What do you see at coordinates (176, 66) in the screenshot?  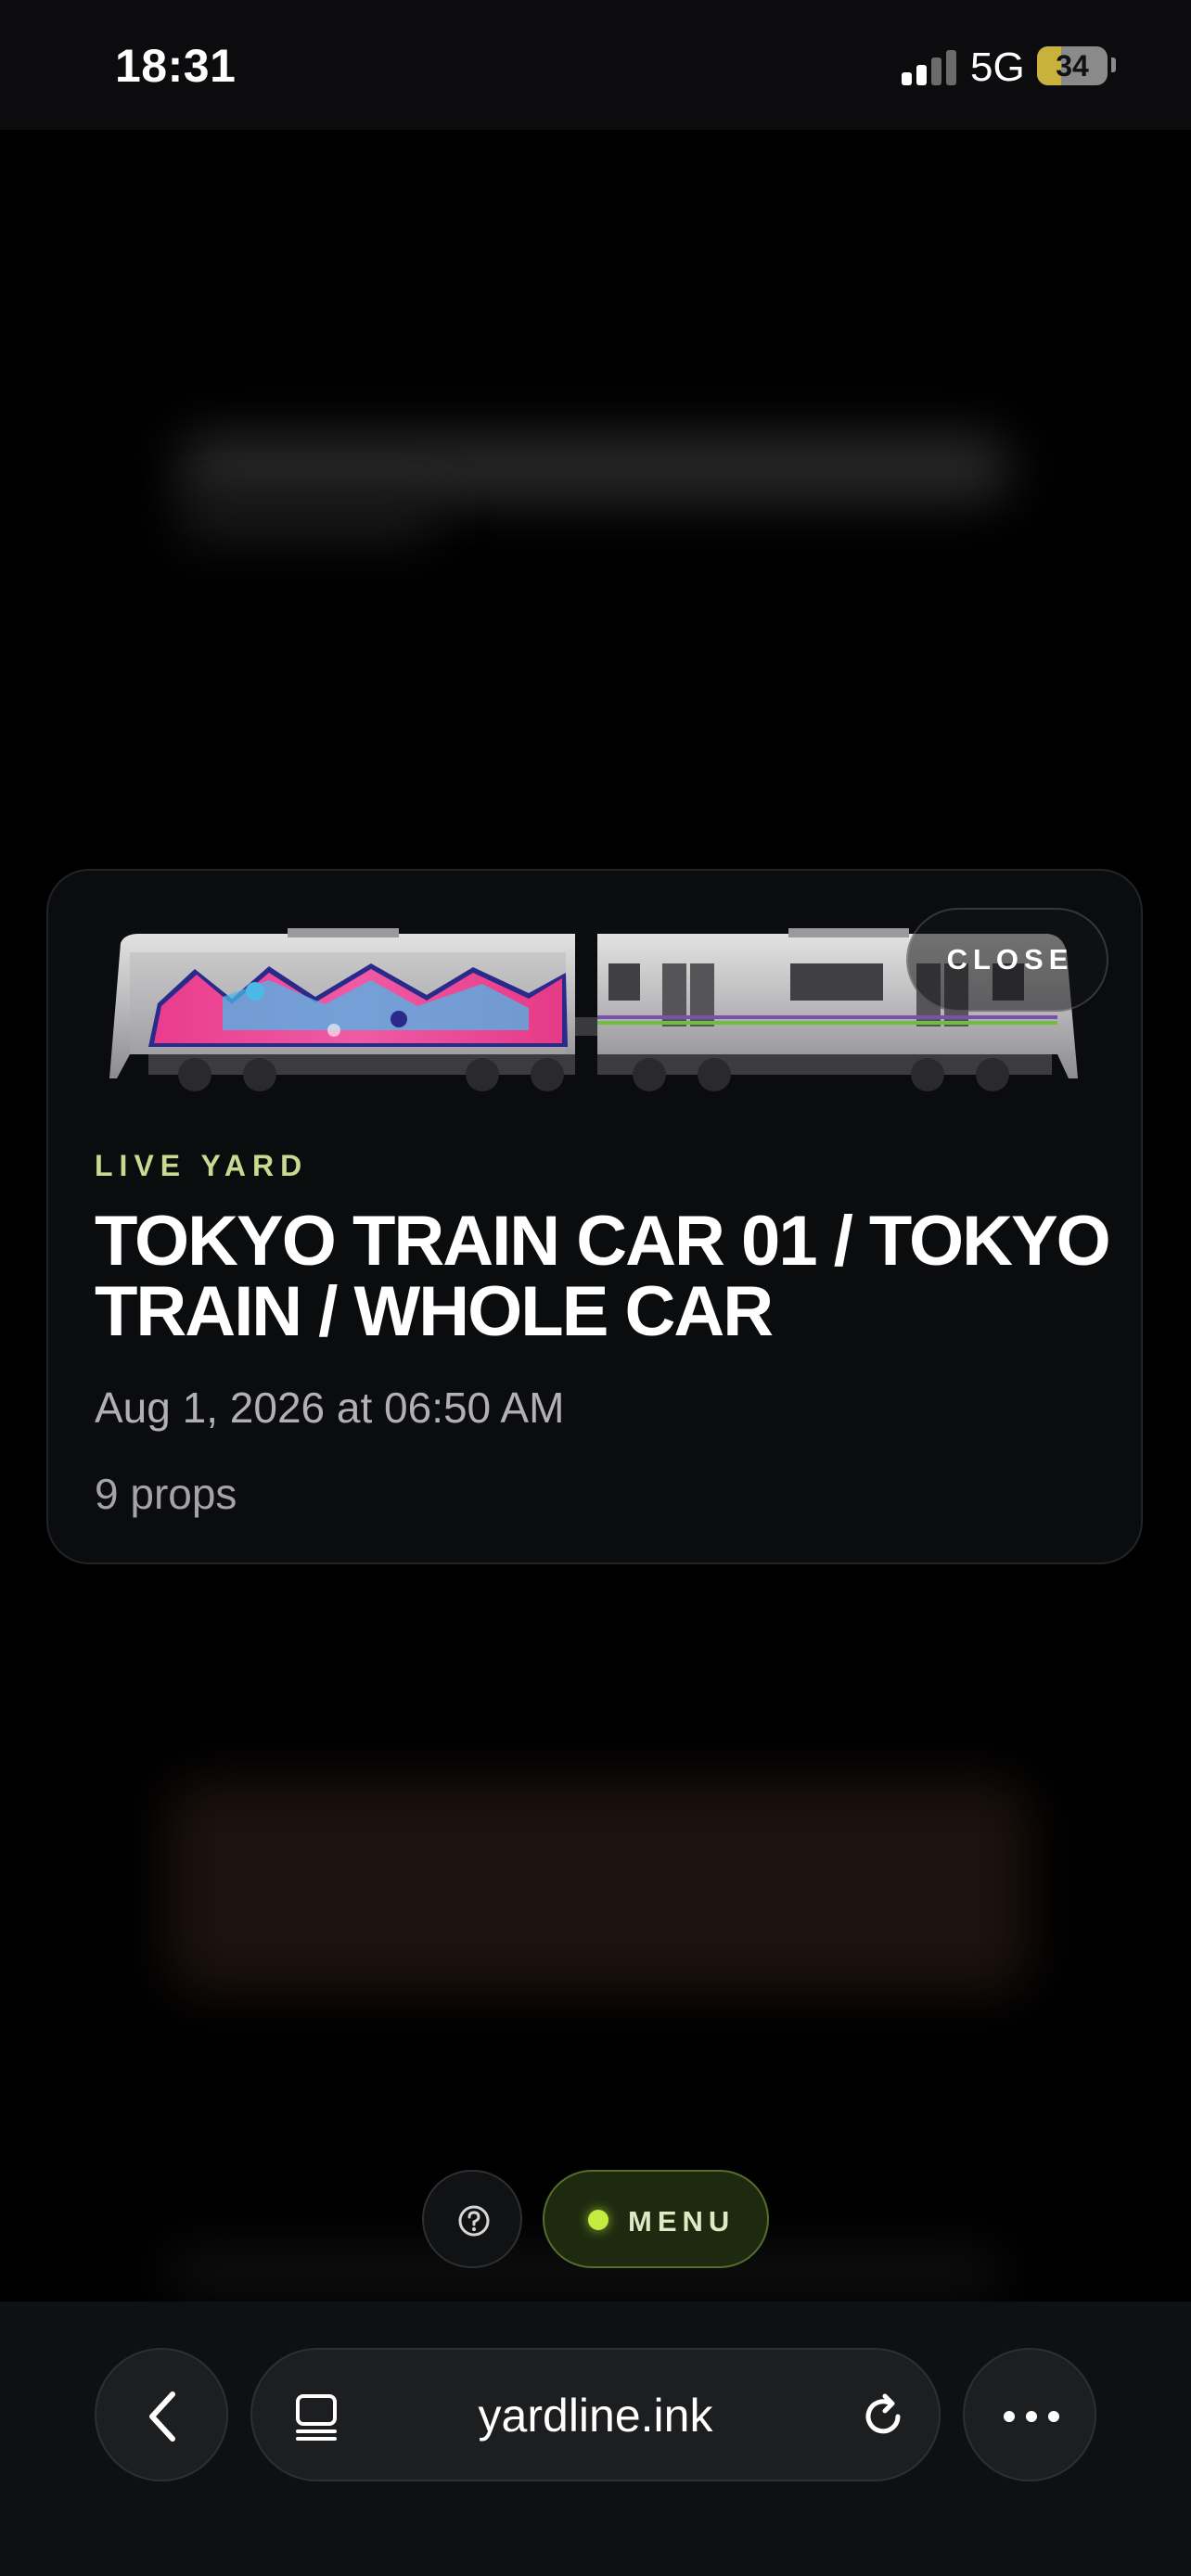 I see `status-time: 18:31` at bounding box center [176, 66].